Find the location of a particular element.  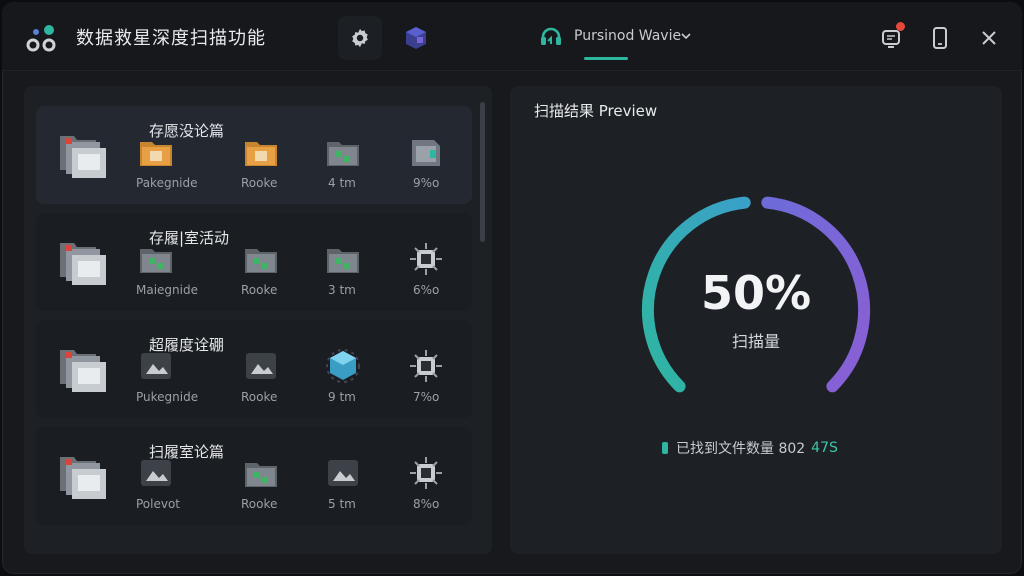

green-file-icon is located at coordinates (426, 152).